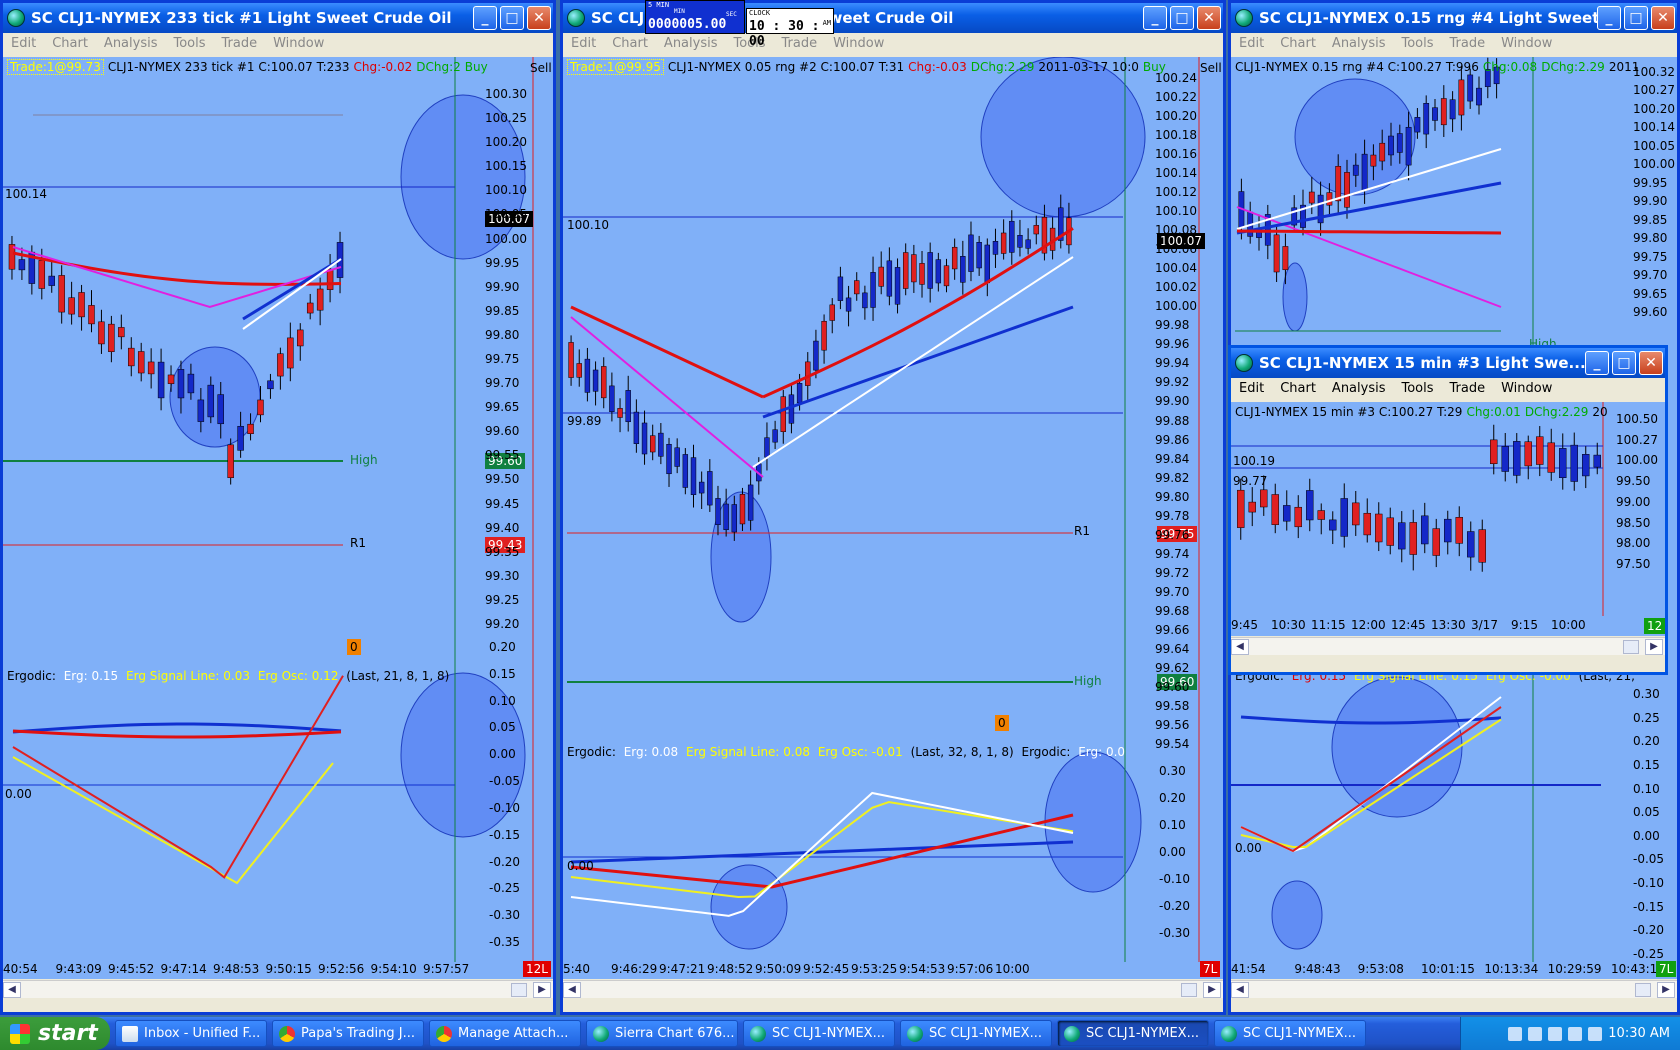  I want to click on volume-icon, so click(1595, 1033).